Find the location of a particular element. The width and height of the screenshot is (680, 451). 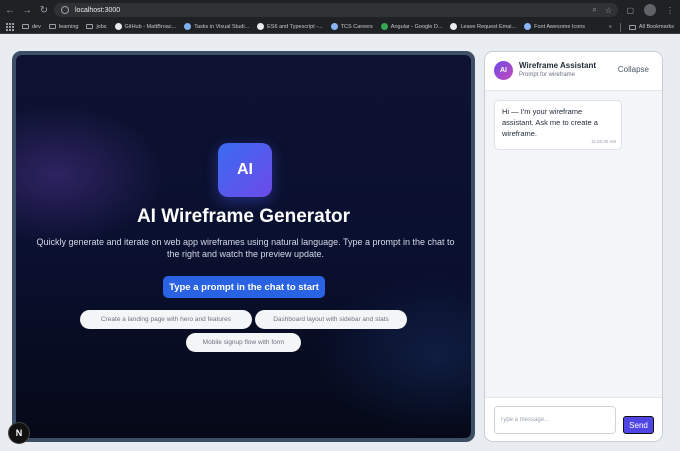

collapse-button: Collapse is located at coordinates (633, 69).